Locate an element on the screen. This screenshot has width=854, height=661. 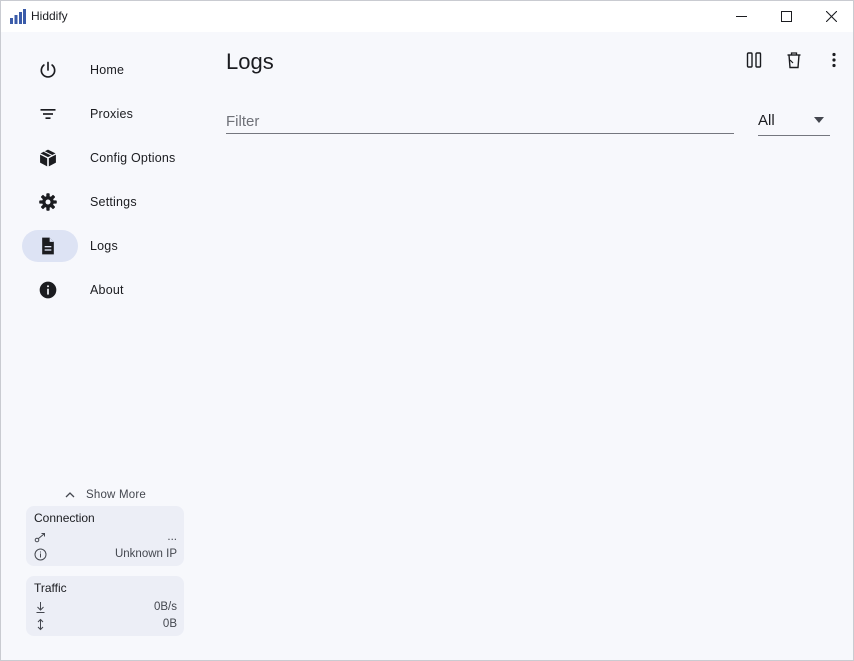
connection-card: Connection ... Unknown IP is located at coordinates (105, 536).